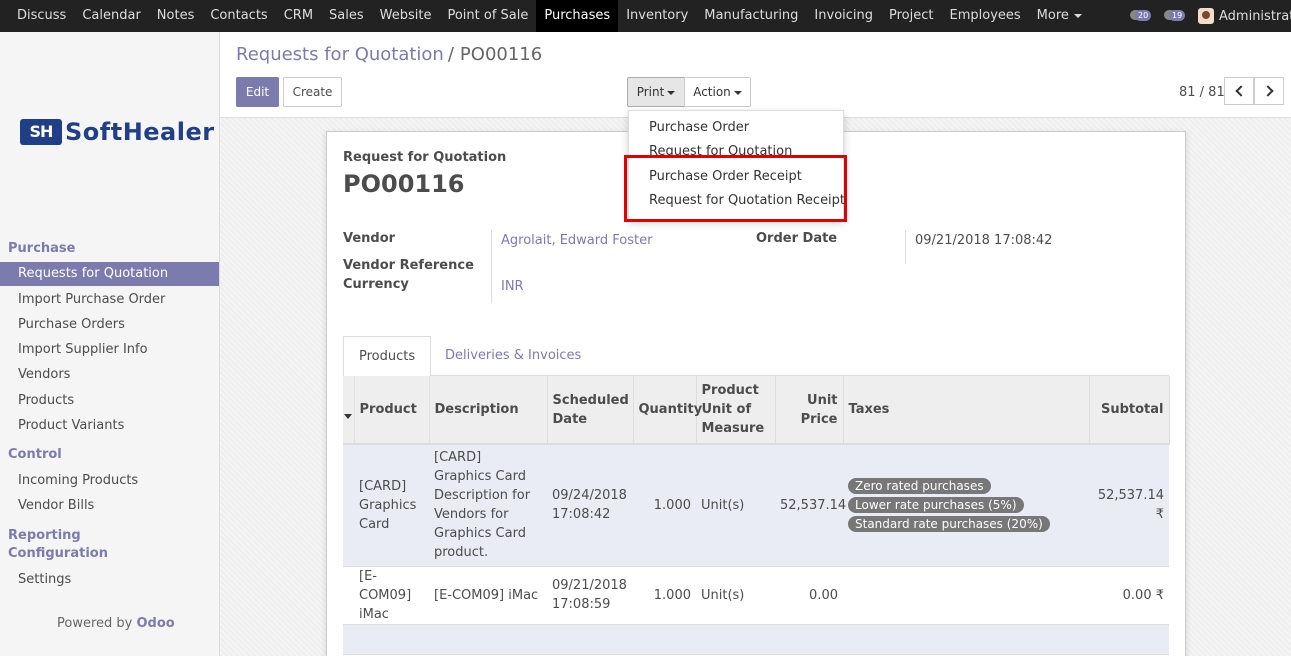 The width and height of the screenshot is (1291, 656). Describe the element at coordinates (590, 410) in the screenshot. I see `column-header-scheduled-date: Scheduled Date` at that location.